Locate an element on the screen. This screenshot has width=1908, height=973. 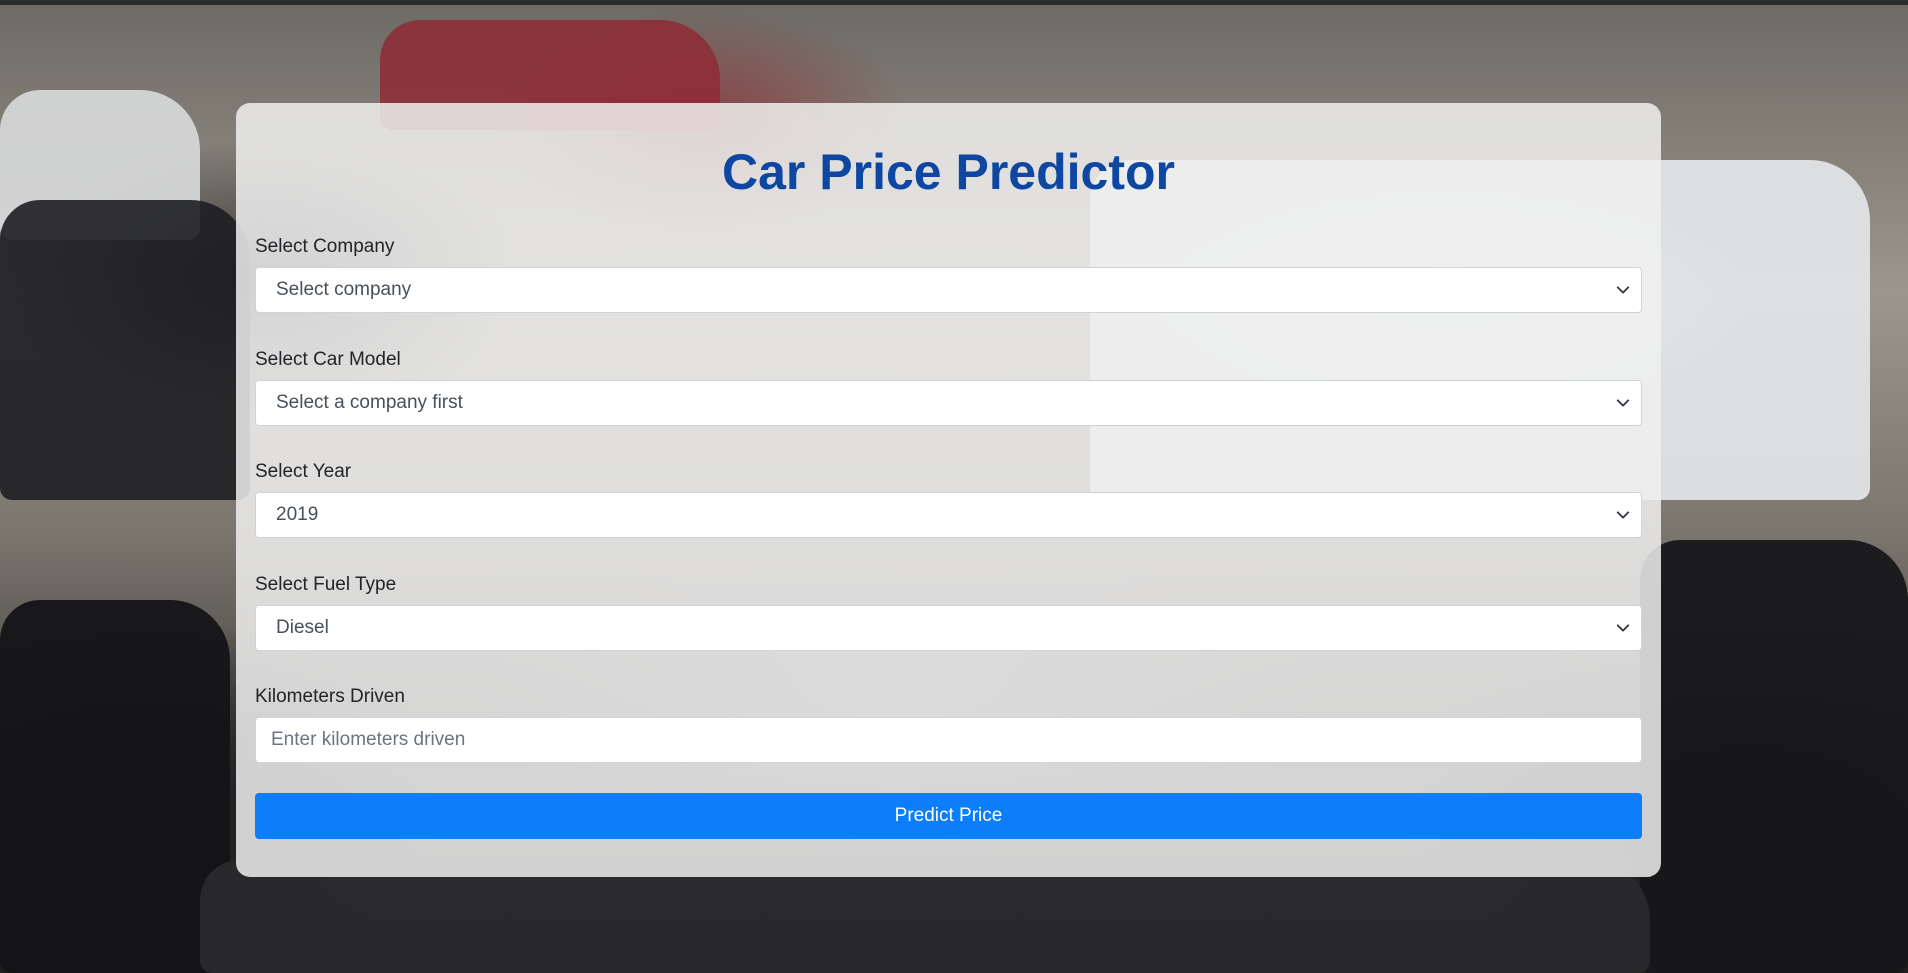
company-select: Select company is located at coordinates (948, 290).